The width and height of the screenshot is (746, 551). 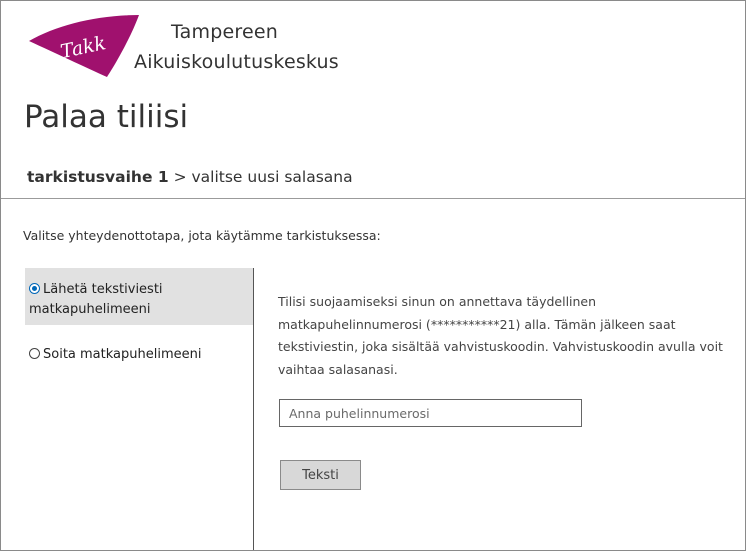 I want to click on method-label-line1: Lähetä tekstiviesti, so click(x=103, y=289).